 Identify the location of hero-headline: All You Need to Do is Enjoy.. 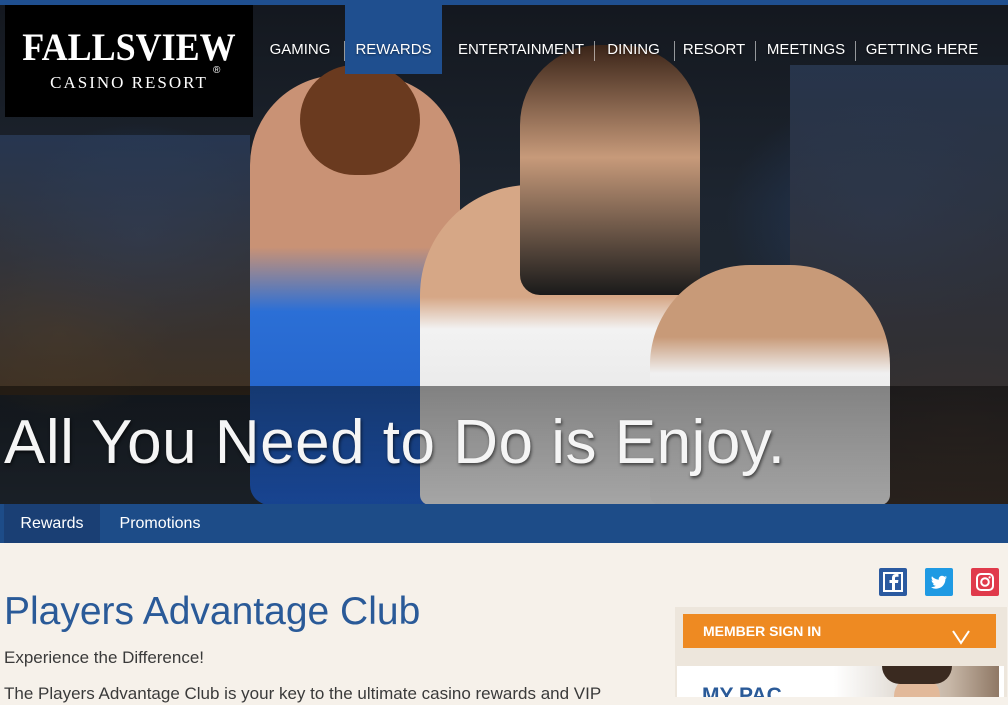
(395, 442).